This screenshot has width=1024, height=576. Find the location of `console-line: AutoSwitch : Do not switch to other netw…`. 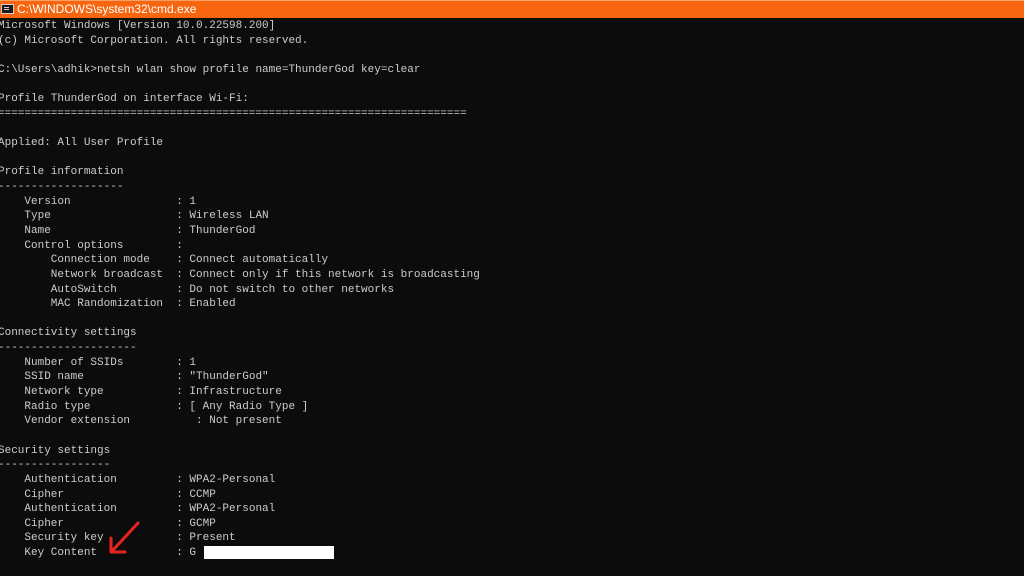

console-line: AutoSwitch : Do not switch to other netw… is located at coordinates (197, 289).